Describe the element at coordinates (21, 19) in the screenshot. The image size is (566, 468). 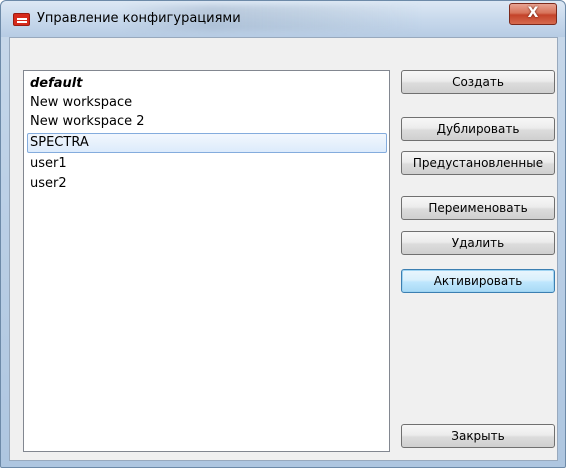
I see `app-logo-icon` at that location.